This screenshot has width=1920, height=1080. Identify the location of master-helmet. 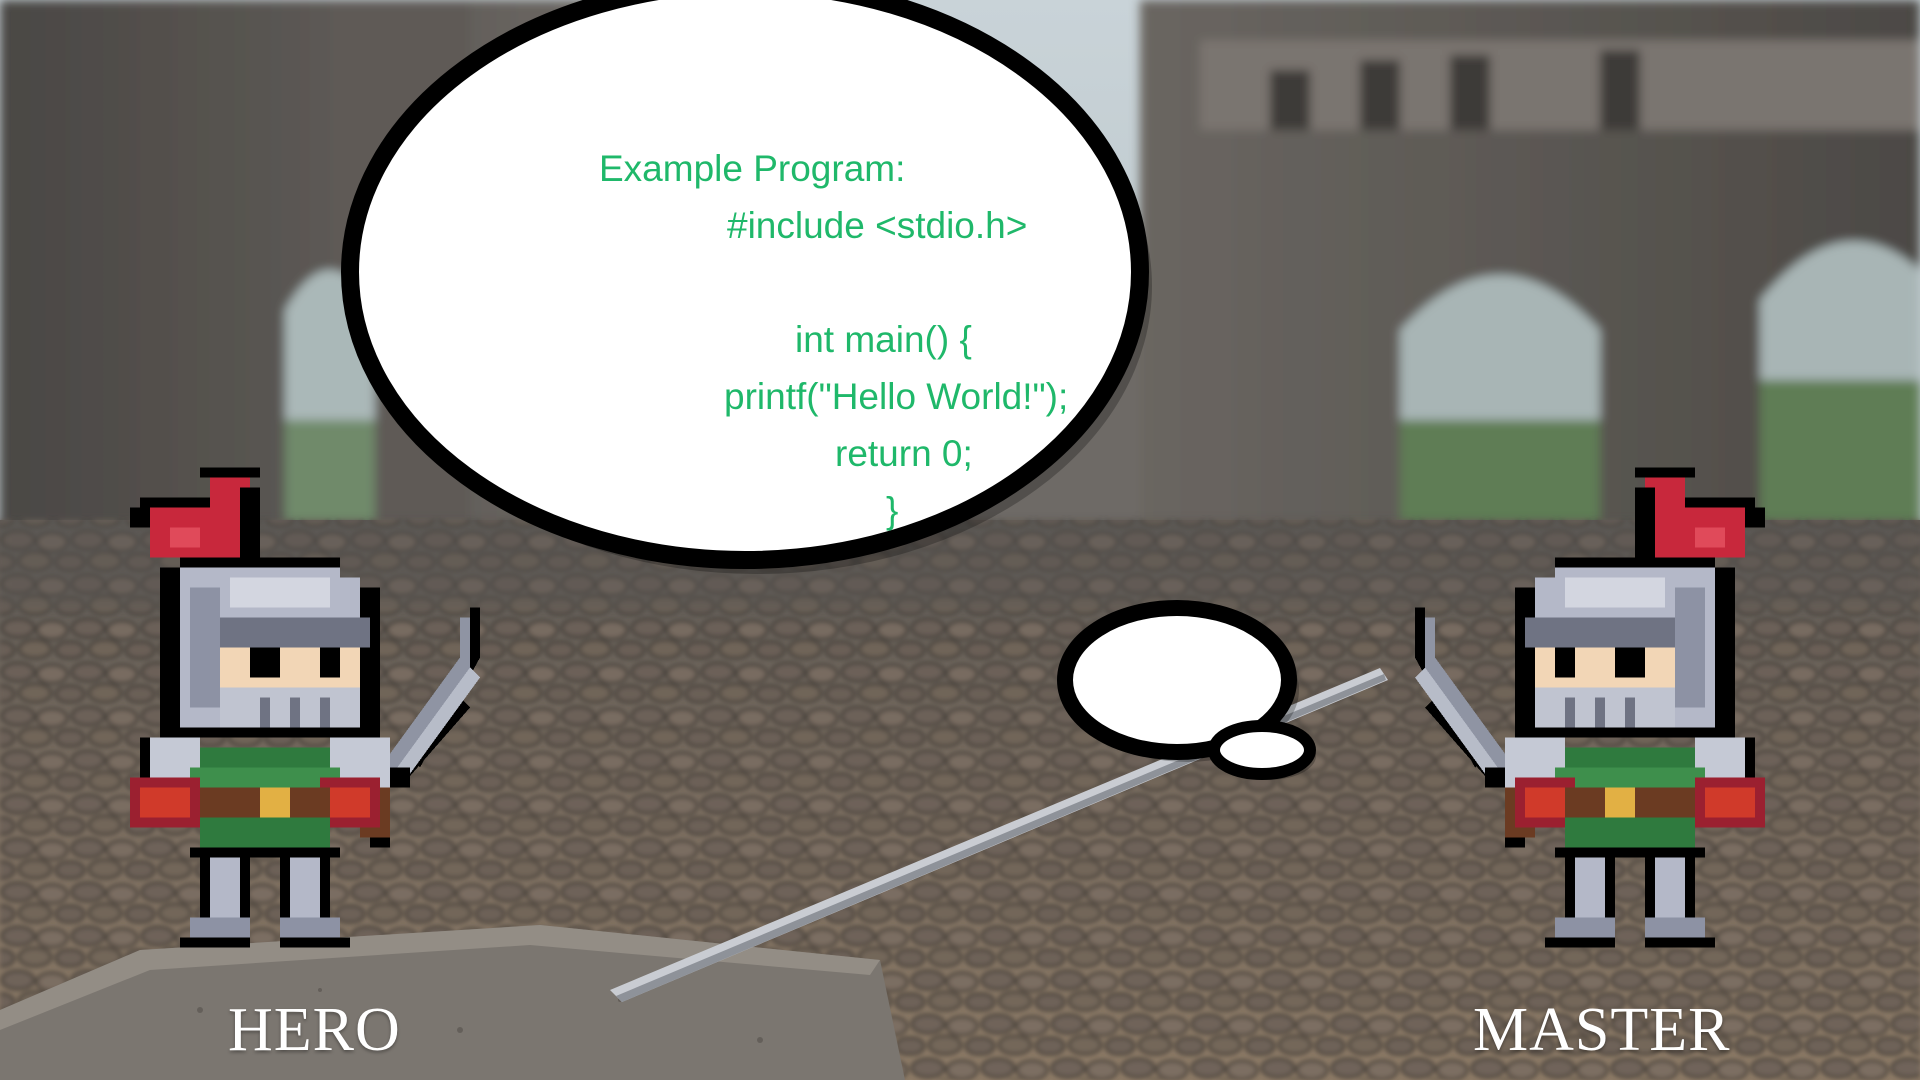
(1625, 652).